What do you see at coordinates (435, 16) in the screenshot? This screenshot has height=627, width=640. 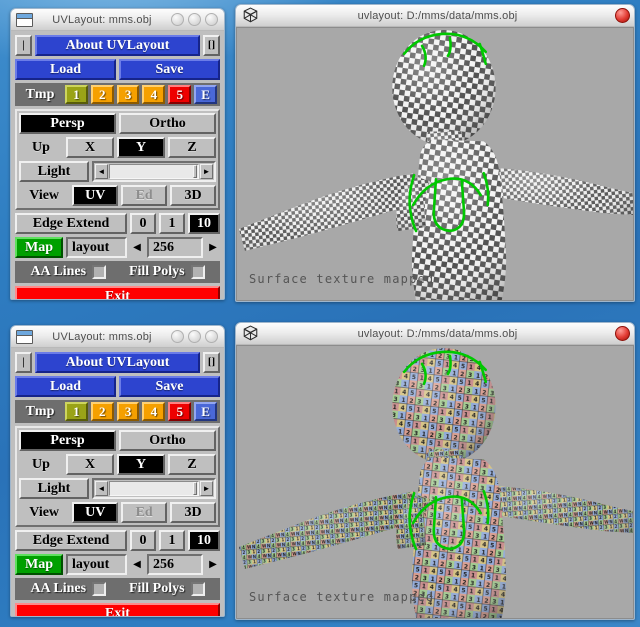 I see `titlebar-viewport-top: uvlayout: D:/mms/data/mms.obj` at bounding box center [435, 16].